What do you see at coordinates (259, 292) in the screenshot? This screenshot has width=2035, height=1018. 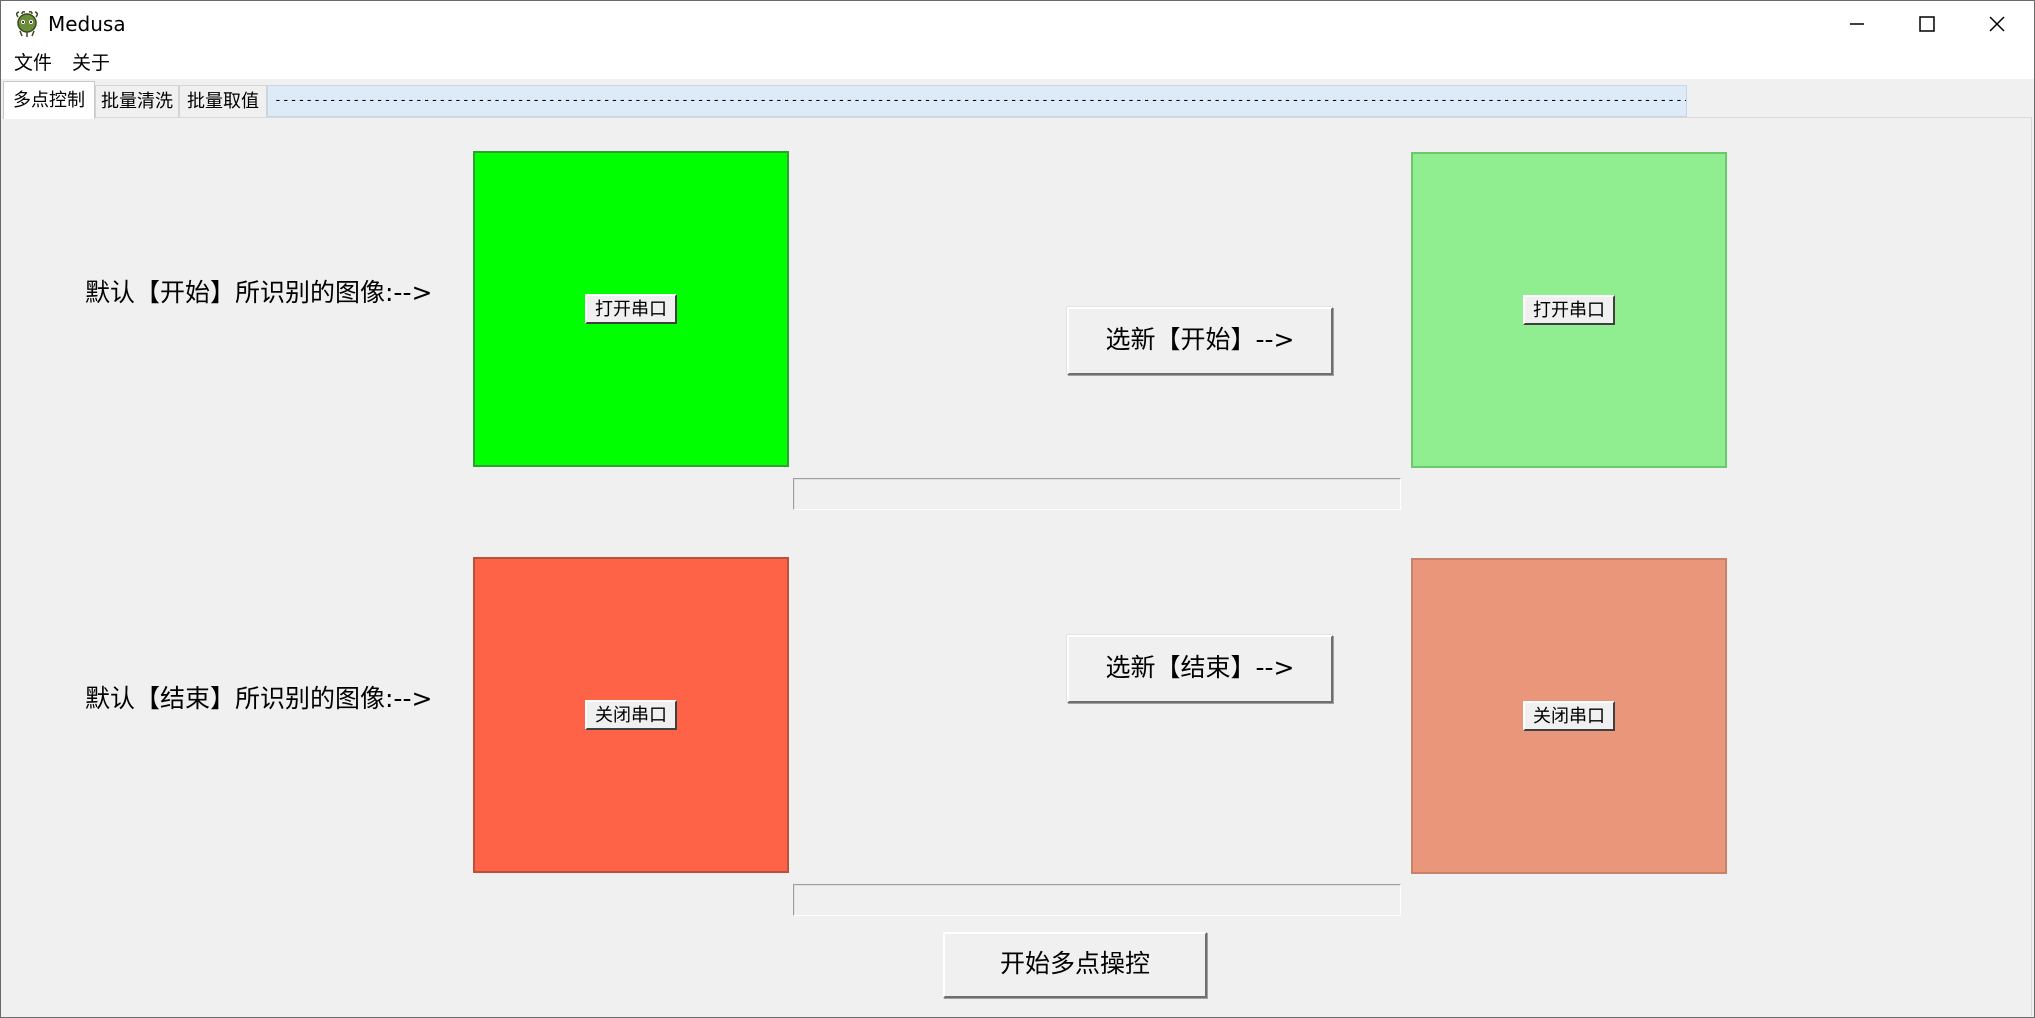 I see `start-default-label: 默认【开始】所识别的图像:-->` at bounding box center [259, 292].